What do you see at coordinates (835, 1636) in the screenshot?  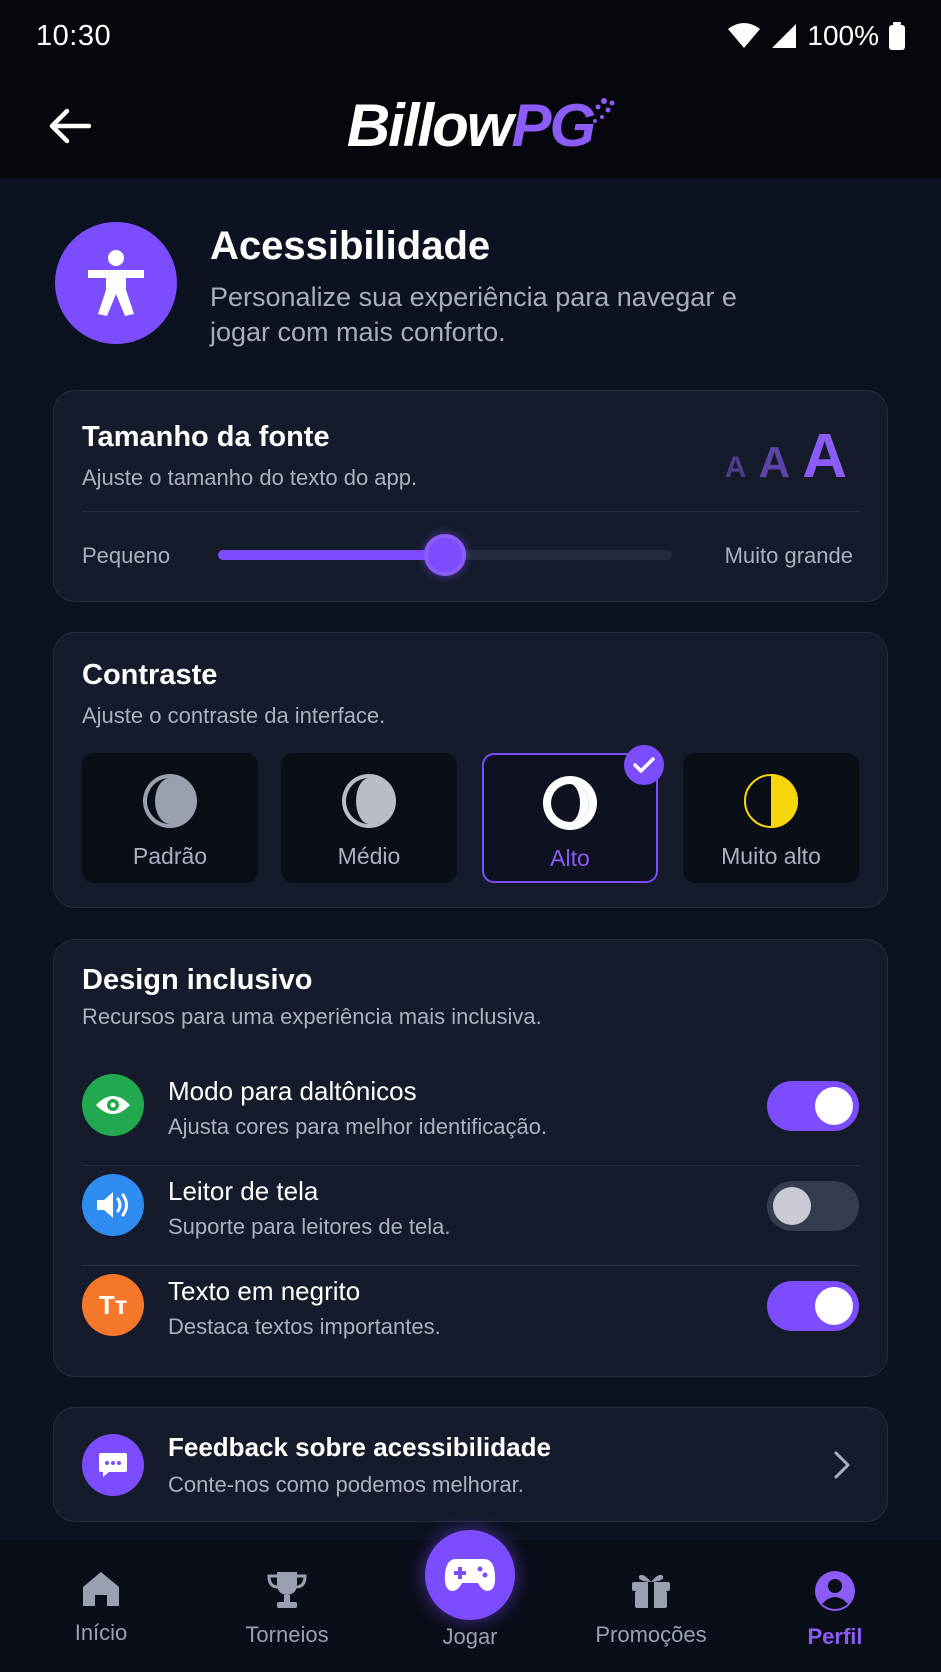 I see `nav-label: Perfil` at bounding box center [835, 1636].